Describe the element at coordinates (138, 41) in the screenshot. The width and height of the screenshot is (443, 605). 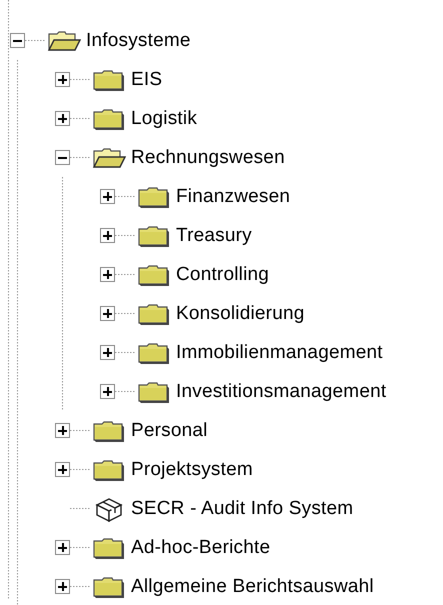
I see `tree-item-label: Infosysteme` at that location.